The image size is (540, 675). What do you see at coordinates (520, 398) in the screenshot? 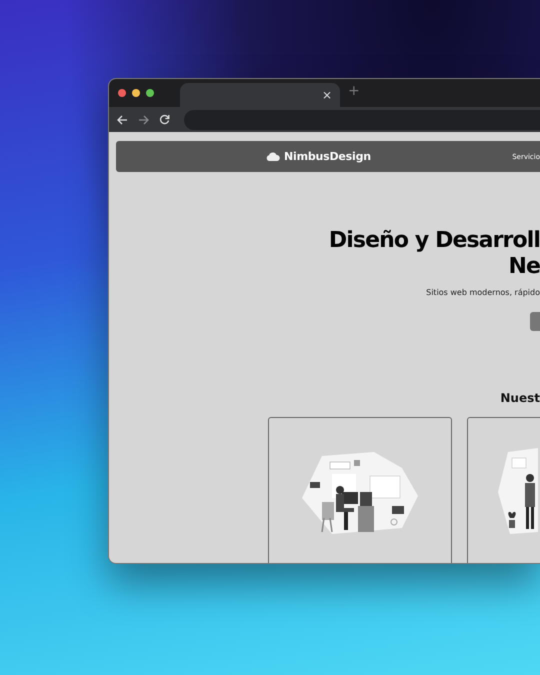
I see `section-heading: Nuest` at bounding box center [520, 398].